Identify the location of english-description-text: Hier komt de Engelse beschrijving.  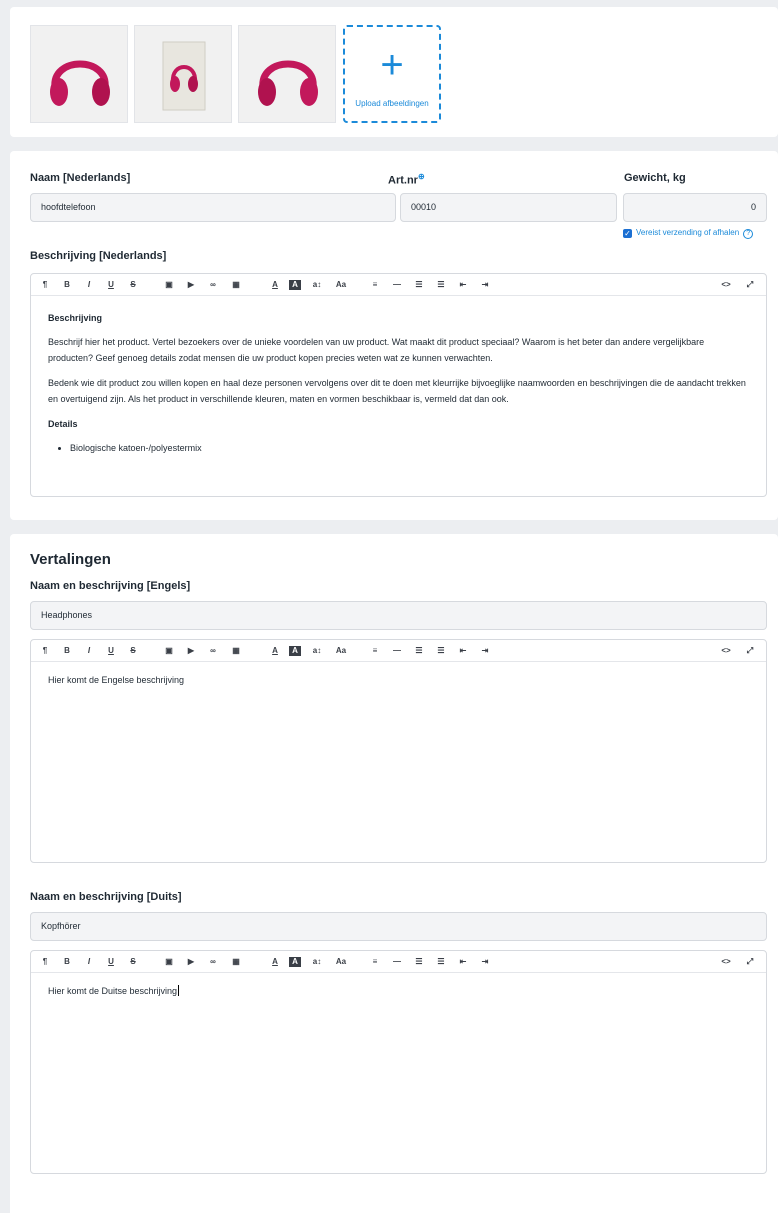
(116, 680).